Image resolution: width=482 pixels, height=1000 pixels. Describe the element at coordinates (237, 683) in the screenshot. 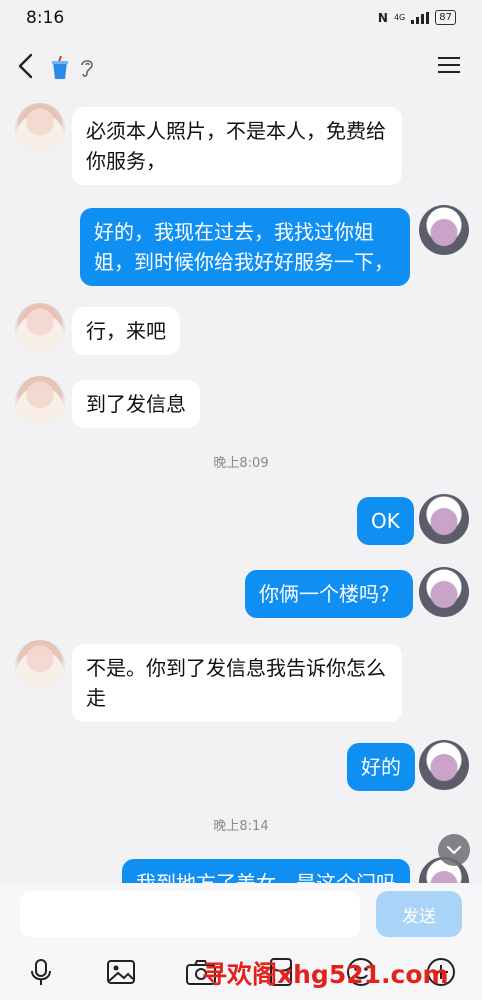

I see `message-incoming: 不是。你到了发信息我告诉你怎么走` at that location.